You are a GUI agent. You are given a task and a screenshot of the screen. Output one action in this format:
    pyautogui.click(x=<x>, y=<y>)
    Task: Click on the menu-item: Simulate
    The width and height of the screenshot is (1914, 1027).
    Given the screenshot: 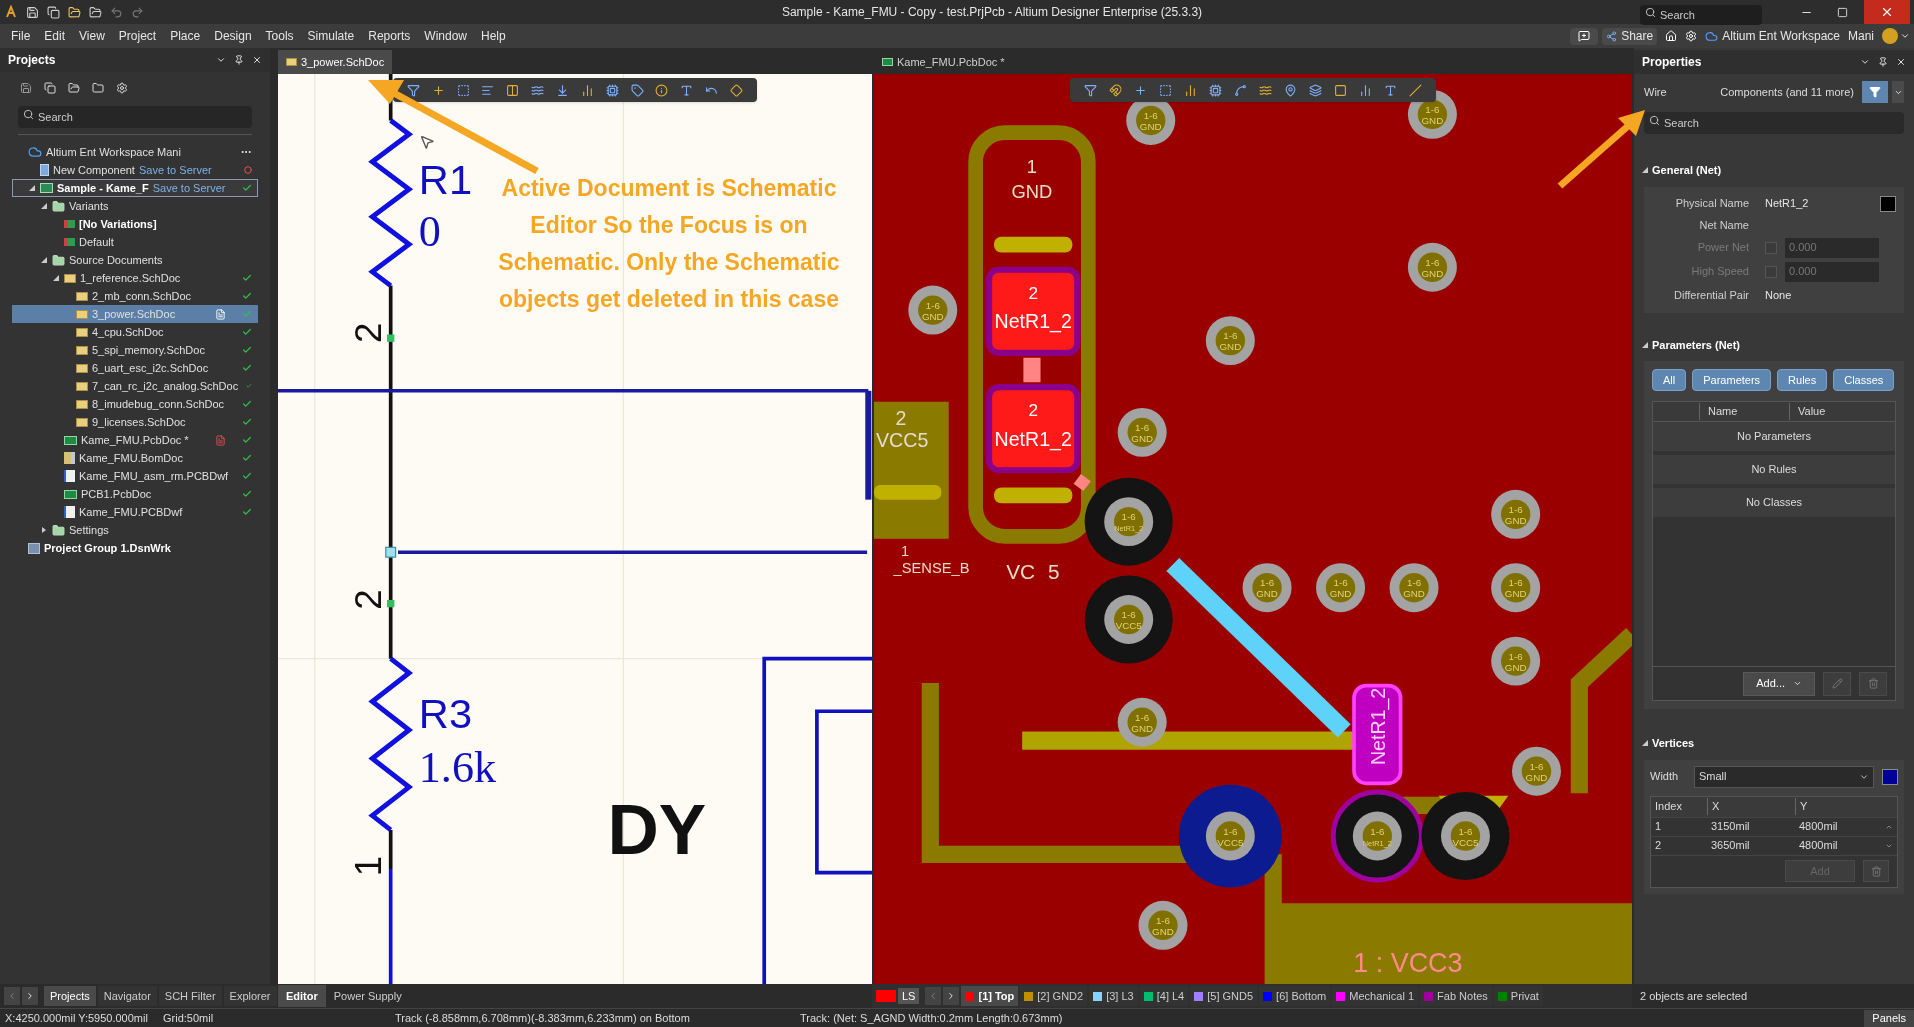 What is the action you would take?
    pyautogui.click(x=331, y=36)
    